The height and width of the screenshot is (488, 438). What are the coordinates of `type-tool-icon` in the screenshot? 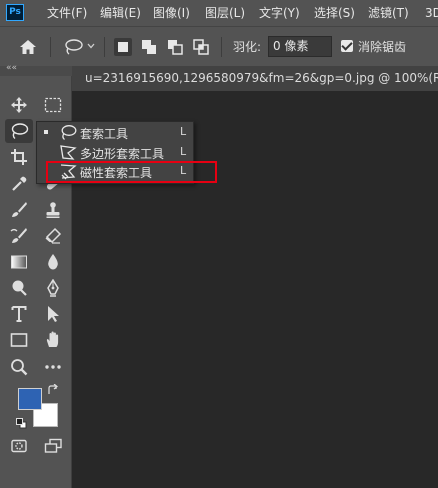 It's located at (19, 314).